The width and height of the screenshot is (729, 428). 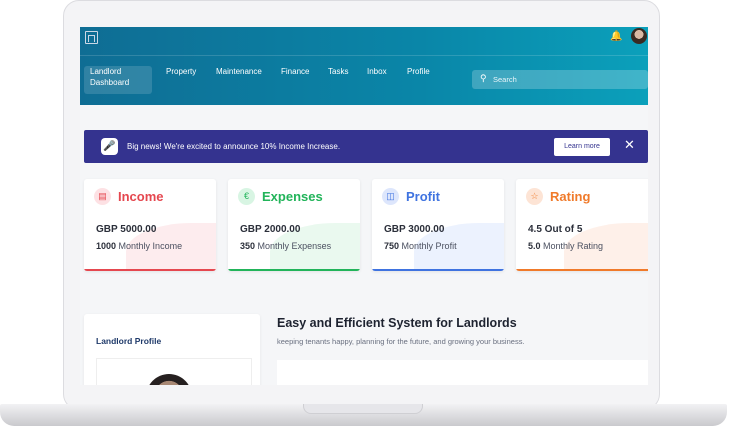 I want to click on card-amount: GBP 5000.00, so click(x=126, y=229).